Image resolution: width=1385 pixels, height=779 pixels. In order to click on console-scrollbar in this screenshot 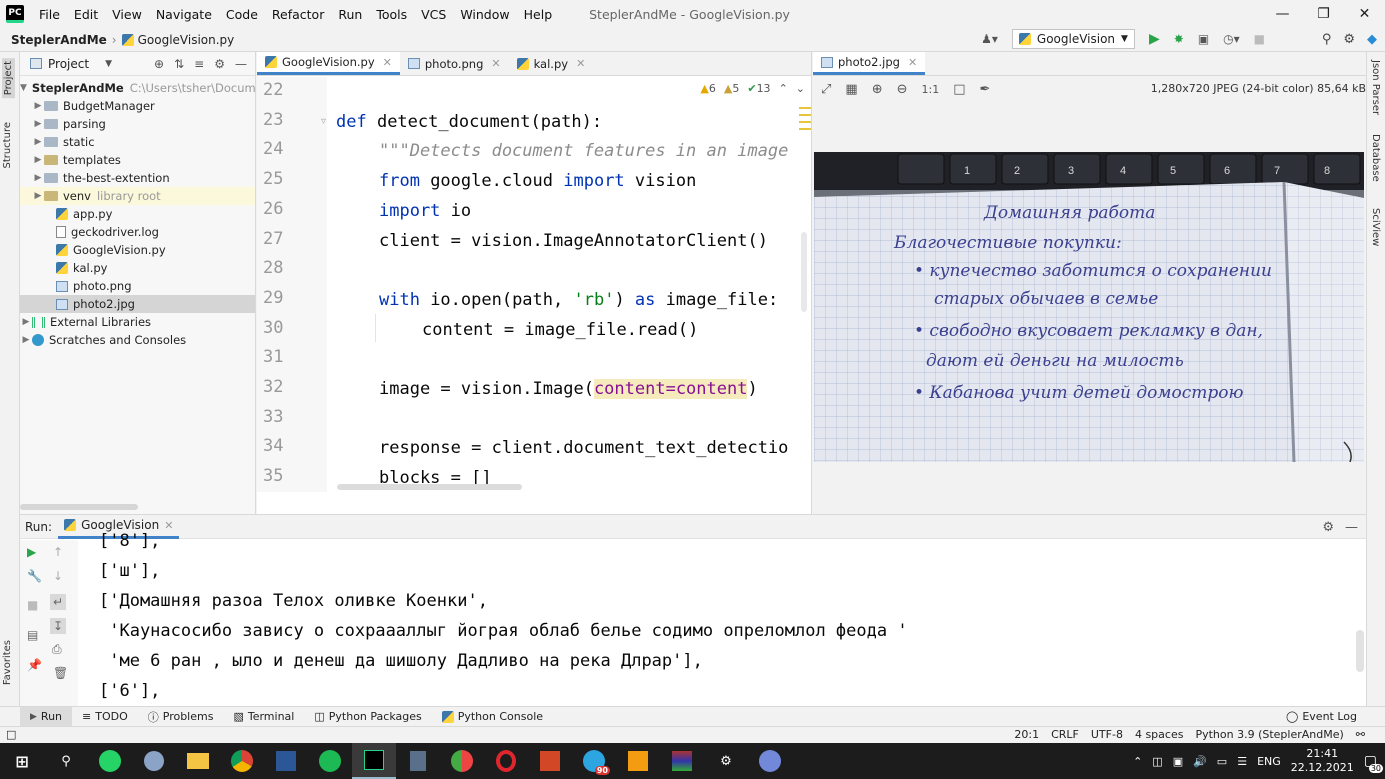, I will do `click(1360, 651)`.